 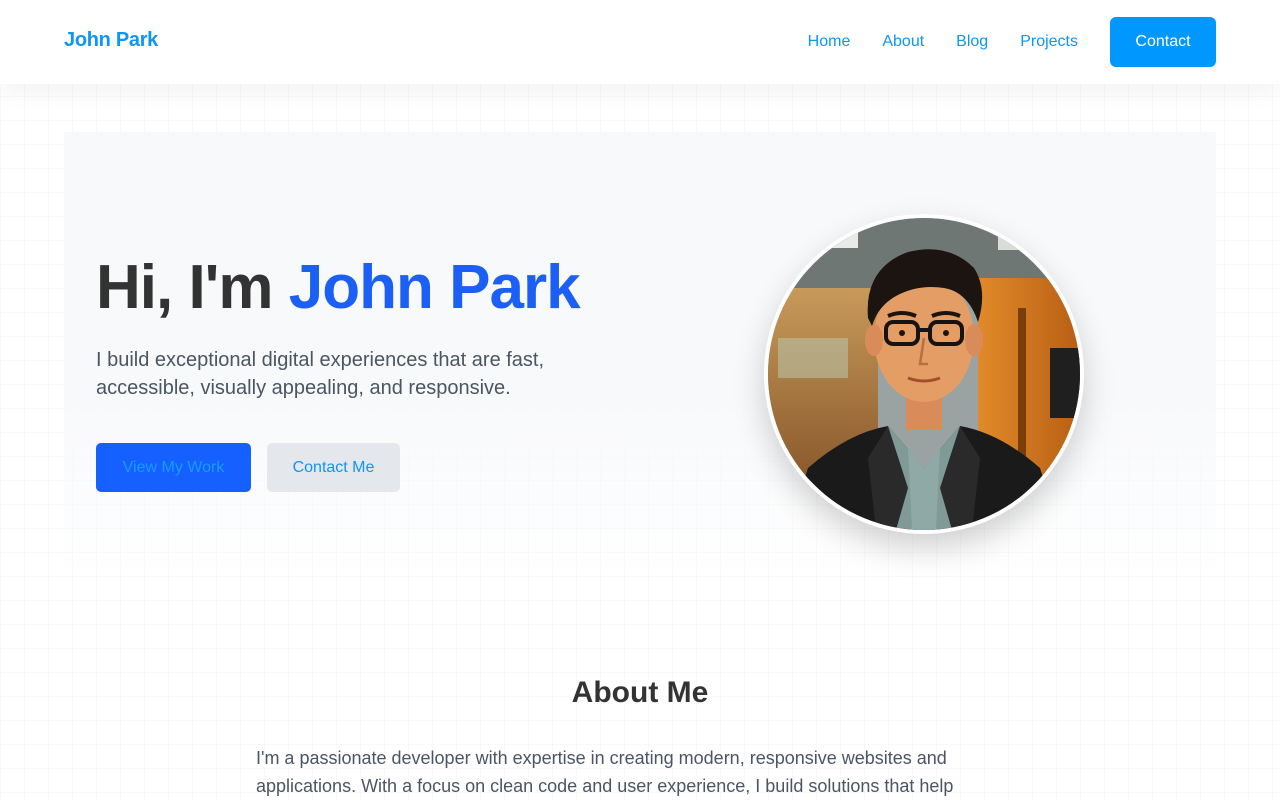 What do you see at coordinates (185, 287) in the screenshot?
I see `hero-greeting: Hi, I'm` at bounding box center [185, 287].